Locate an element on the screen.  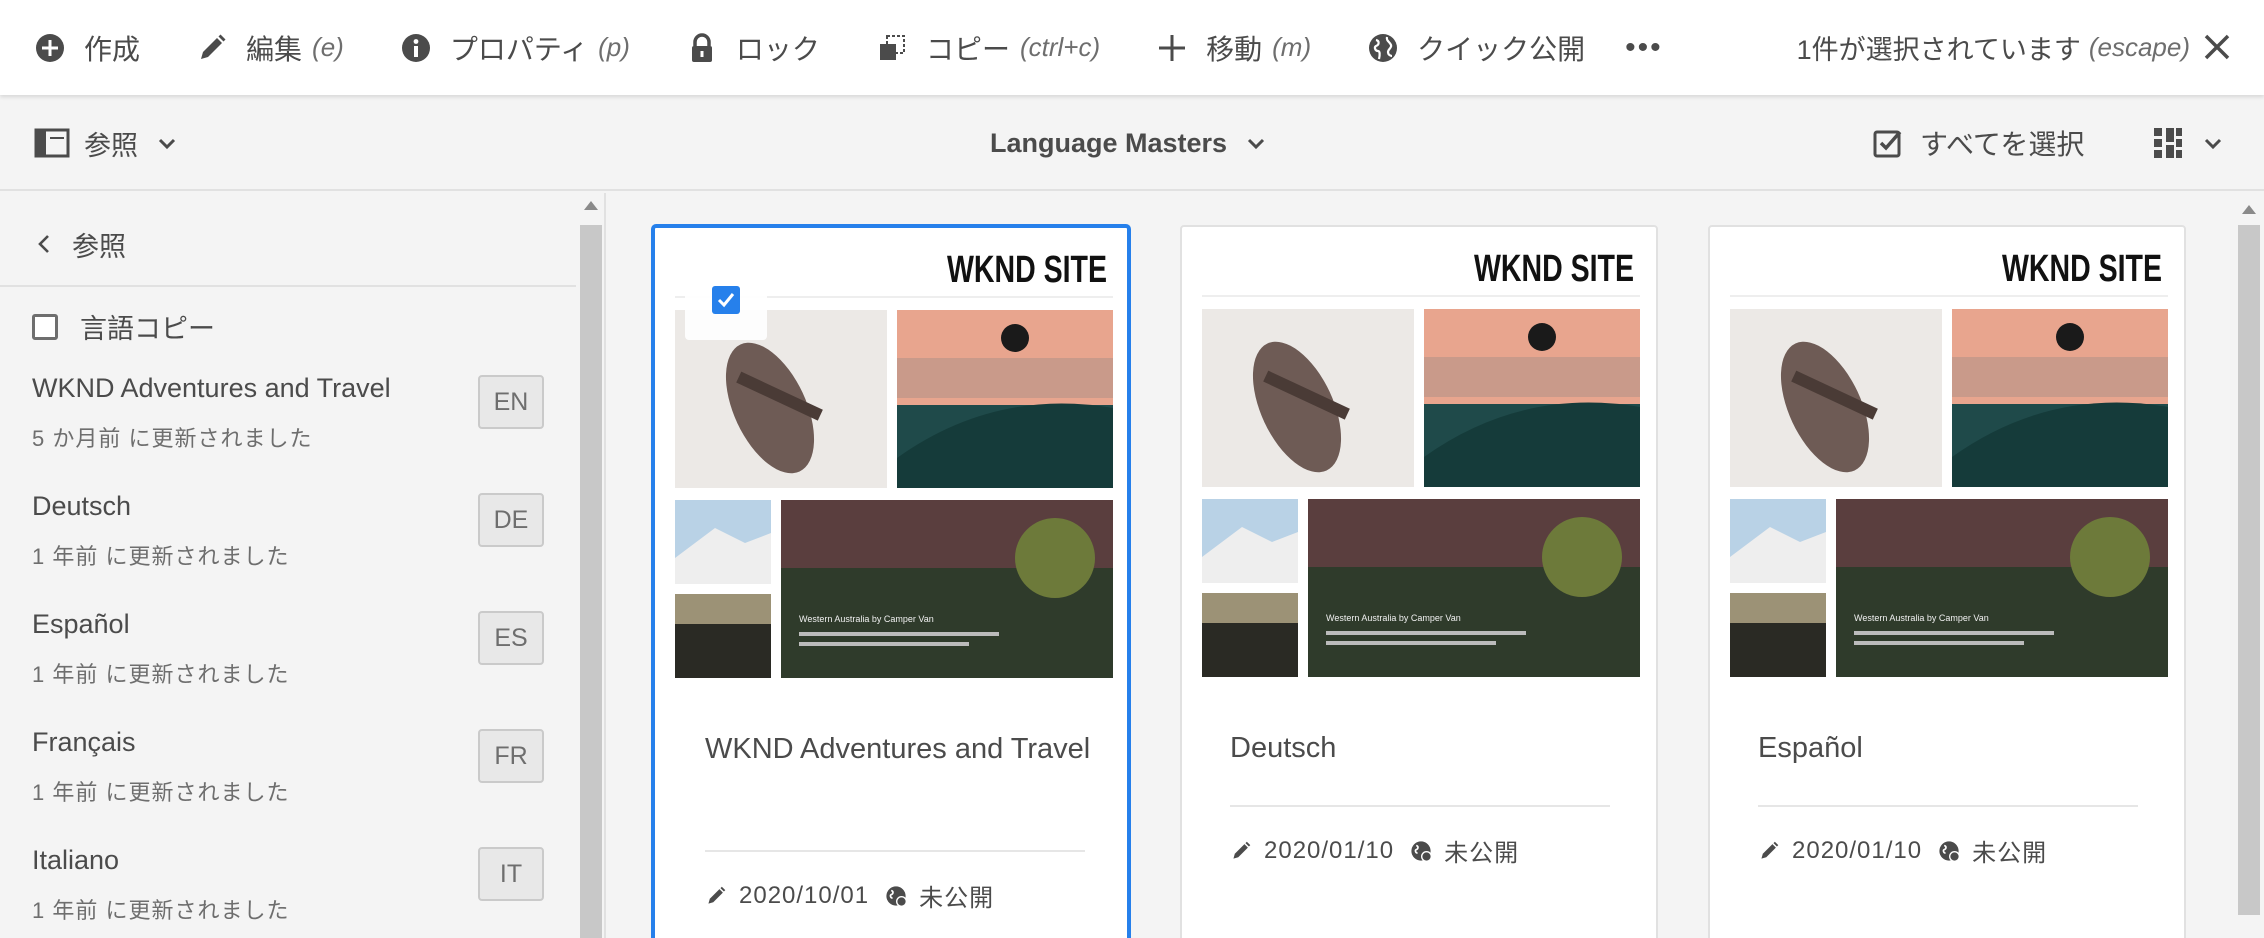
rail-toggle-button: 参照 is located at coordinates (106, 143).